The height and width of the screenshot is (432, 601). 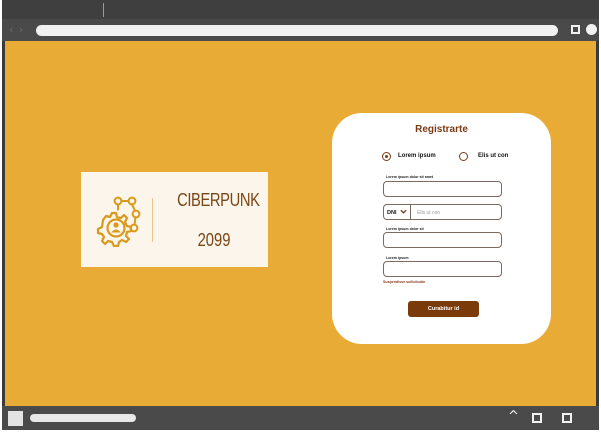 What do you see at coordinates (83, 418) in the screenshot?
I see `horizontal-scrollbar` at bounding box center [83, 418].